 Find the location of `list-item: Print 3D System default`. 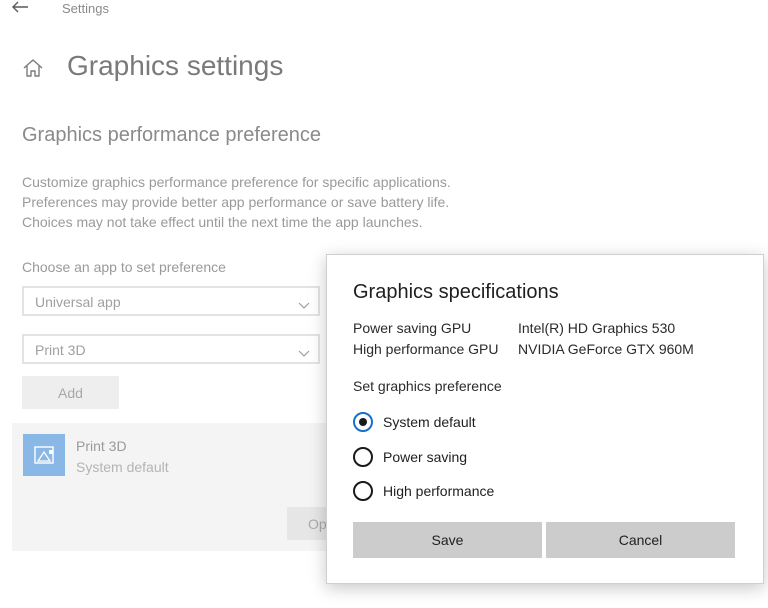

list-item: Print 3D System default is located at coordinates (171, 487).